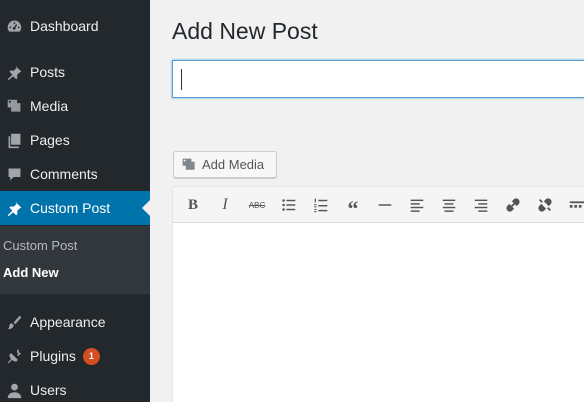 Image resolution: width=584 pixels, height=402 pixels. I want to click on submenu-item-custom-post: Custom Post, so click(40, 245).